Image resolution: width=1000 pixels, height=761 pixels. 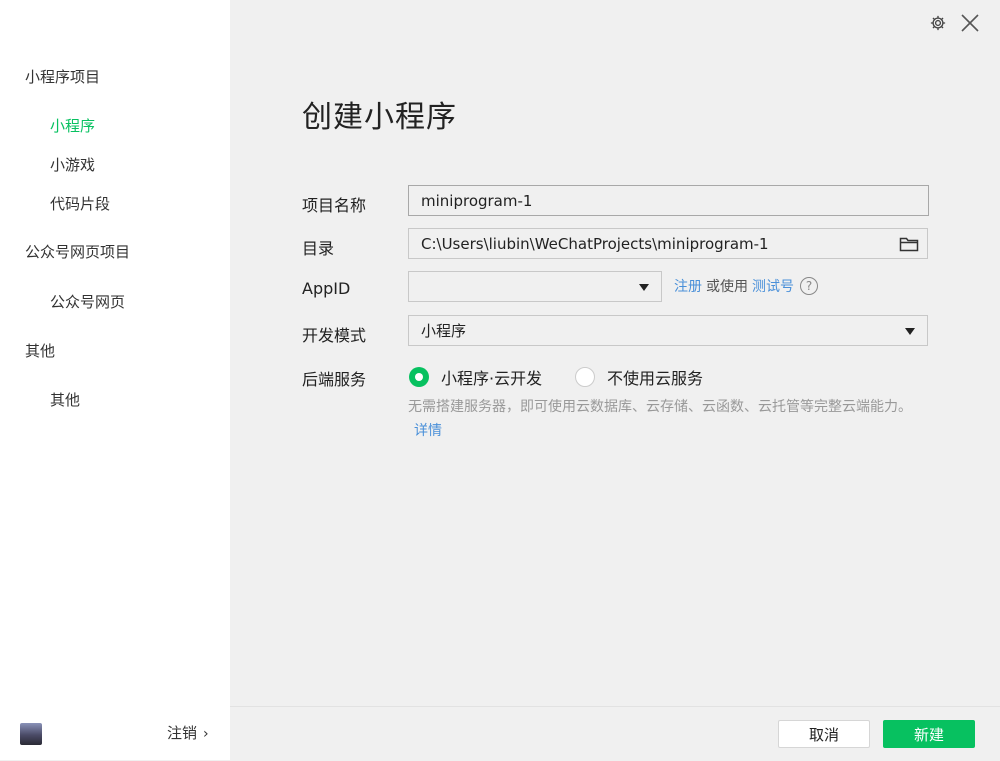 What do you see at coordinates (773, 286) in the screenshot?
I see `test-account-link: 测试号` at bounding box center [773, 286].